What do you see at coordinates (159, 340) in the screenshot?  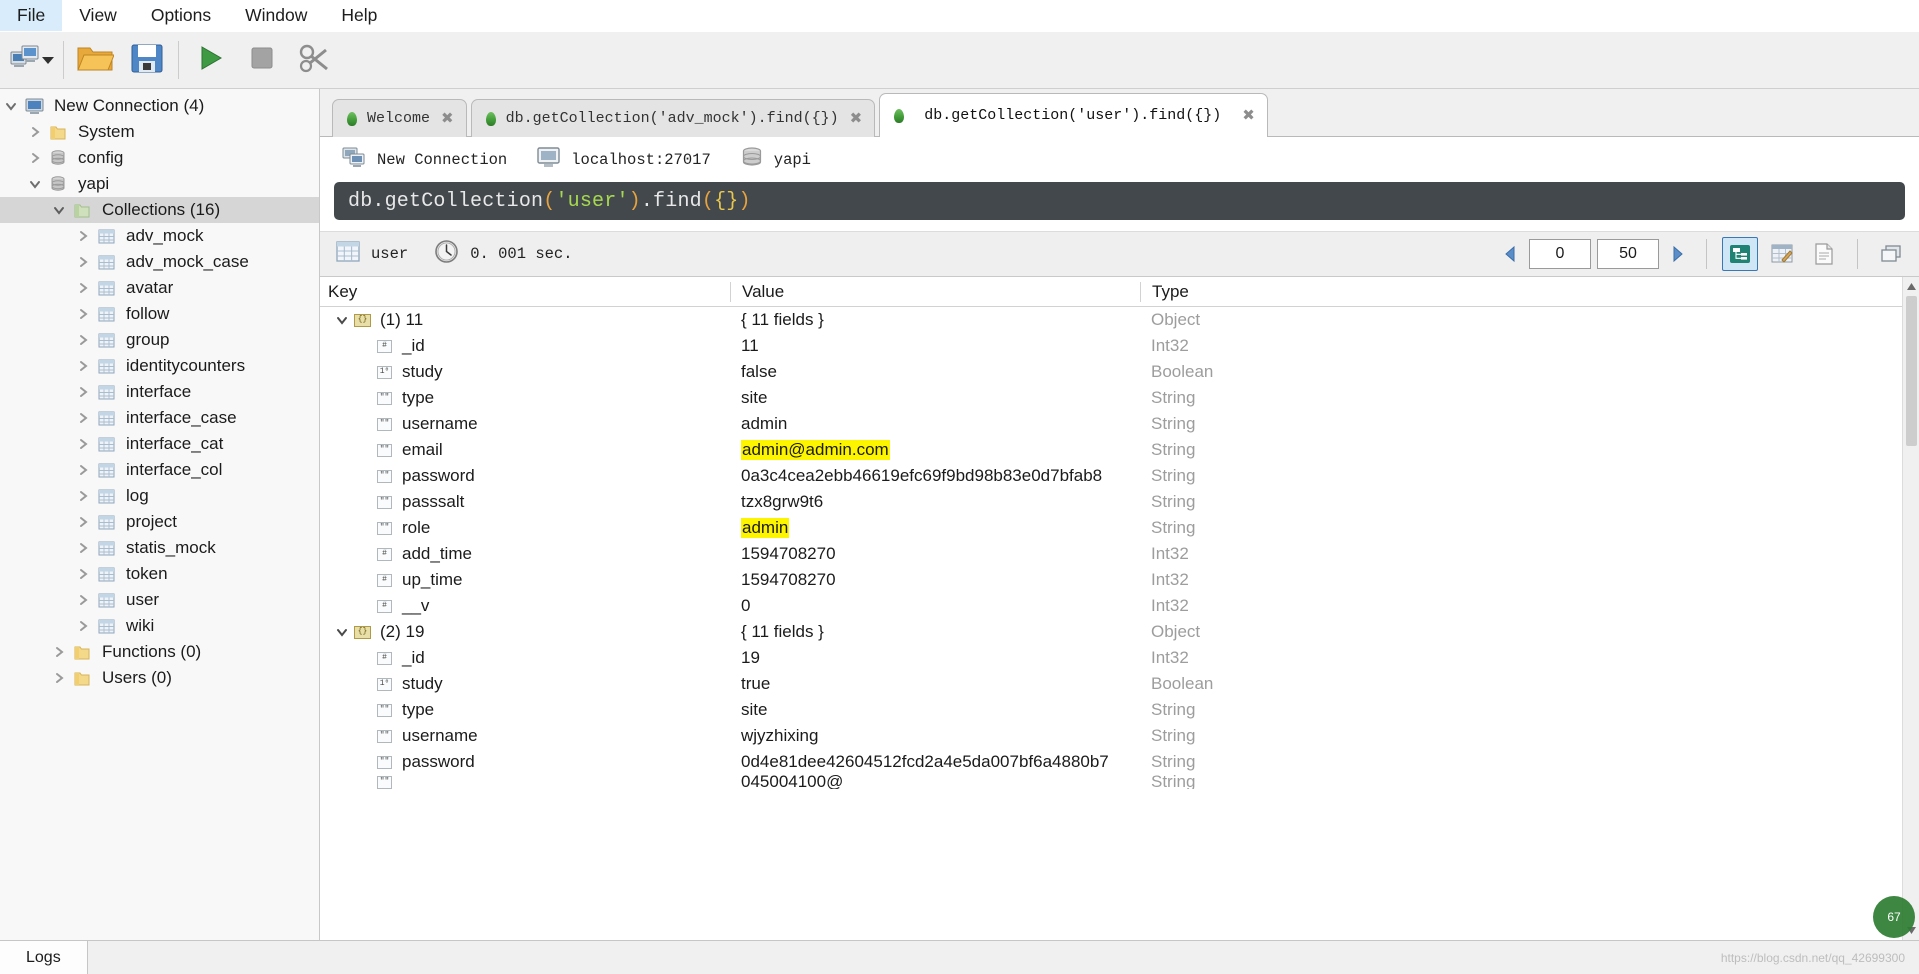 I see `tree-node-group: group` at bounding box center [159, 340].